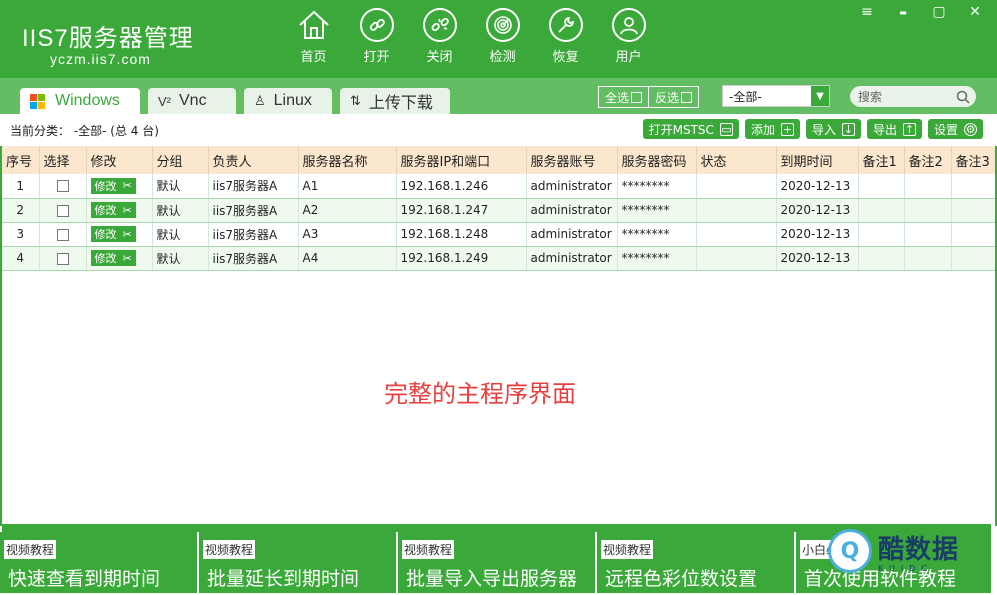 The width and height of the screenshot is (997, 595). I want to click on column-header: 负责人, so click(253, 160).